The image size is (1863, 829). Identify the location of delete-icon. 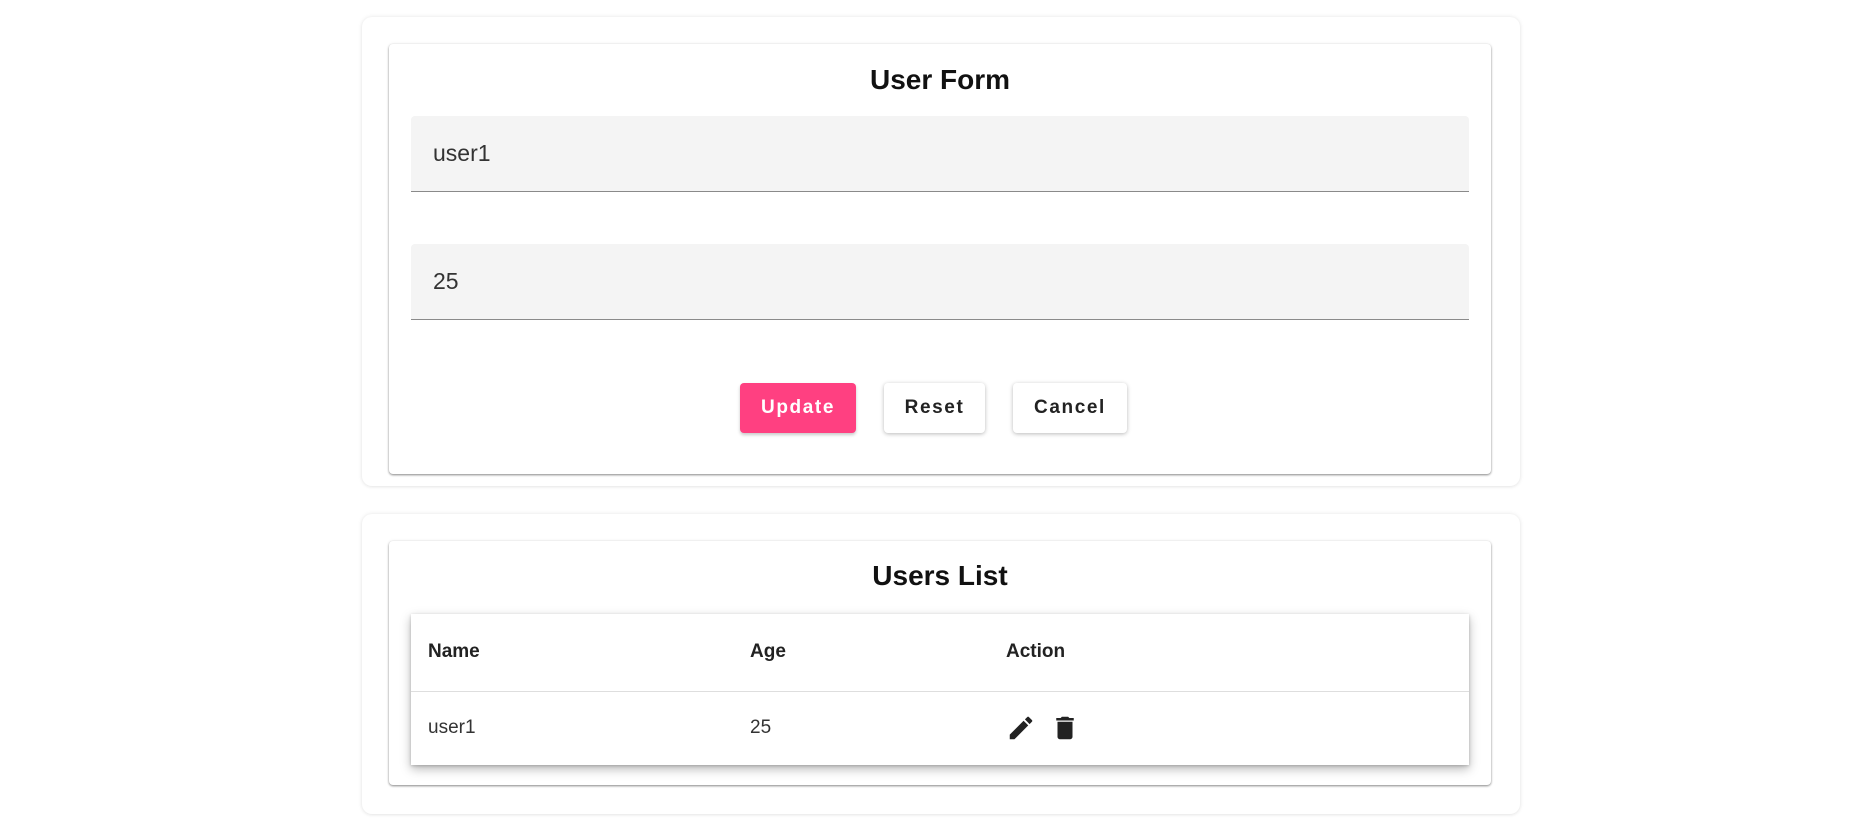
(1065, 728).